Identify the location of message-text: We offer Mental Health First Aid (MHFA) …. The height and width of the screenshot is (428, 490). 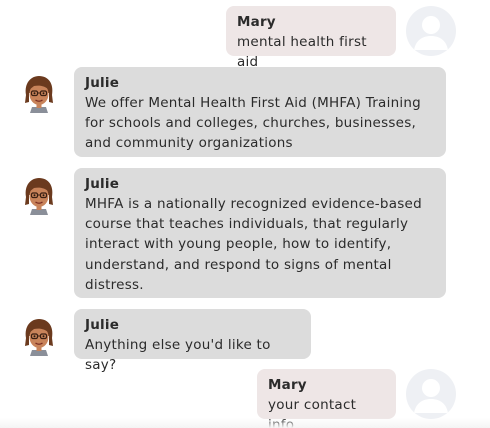
(253, 123).